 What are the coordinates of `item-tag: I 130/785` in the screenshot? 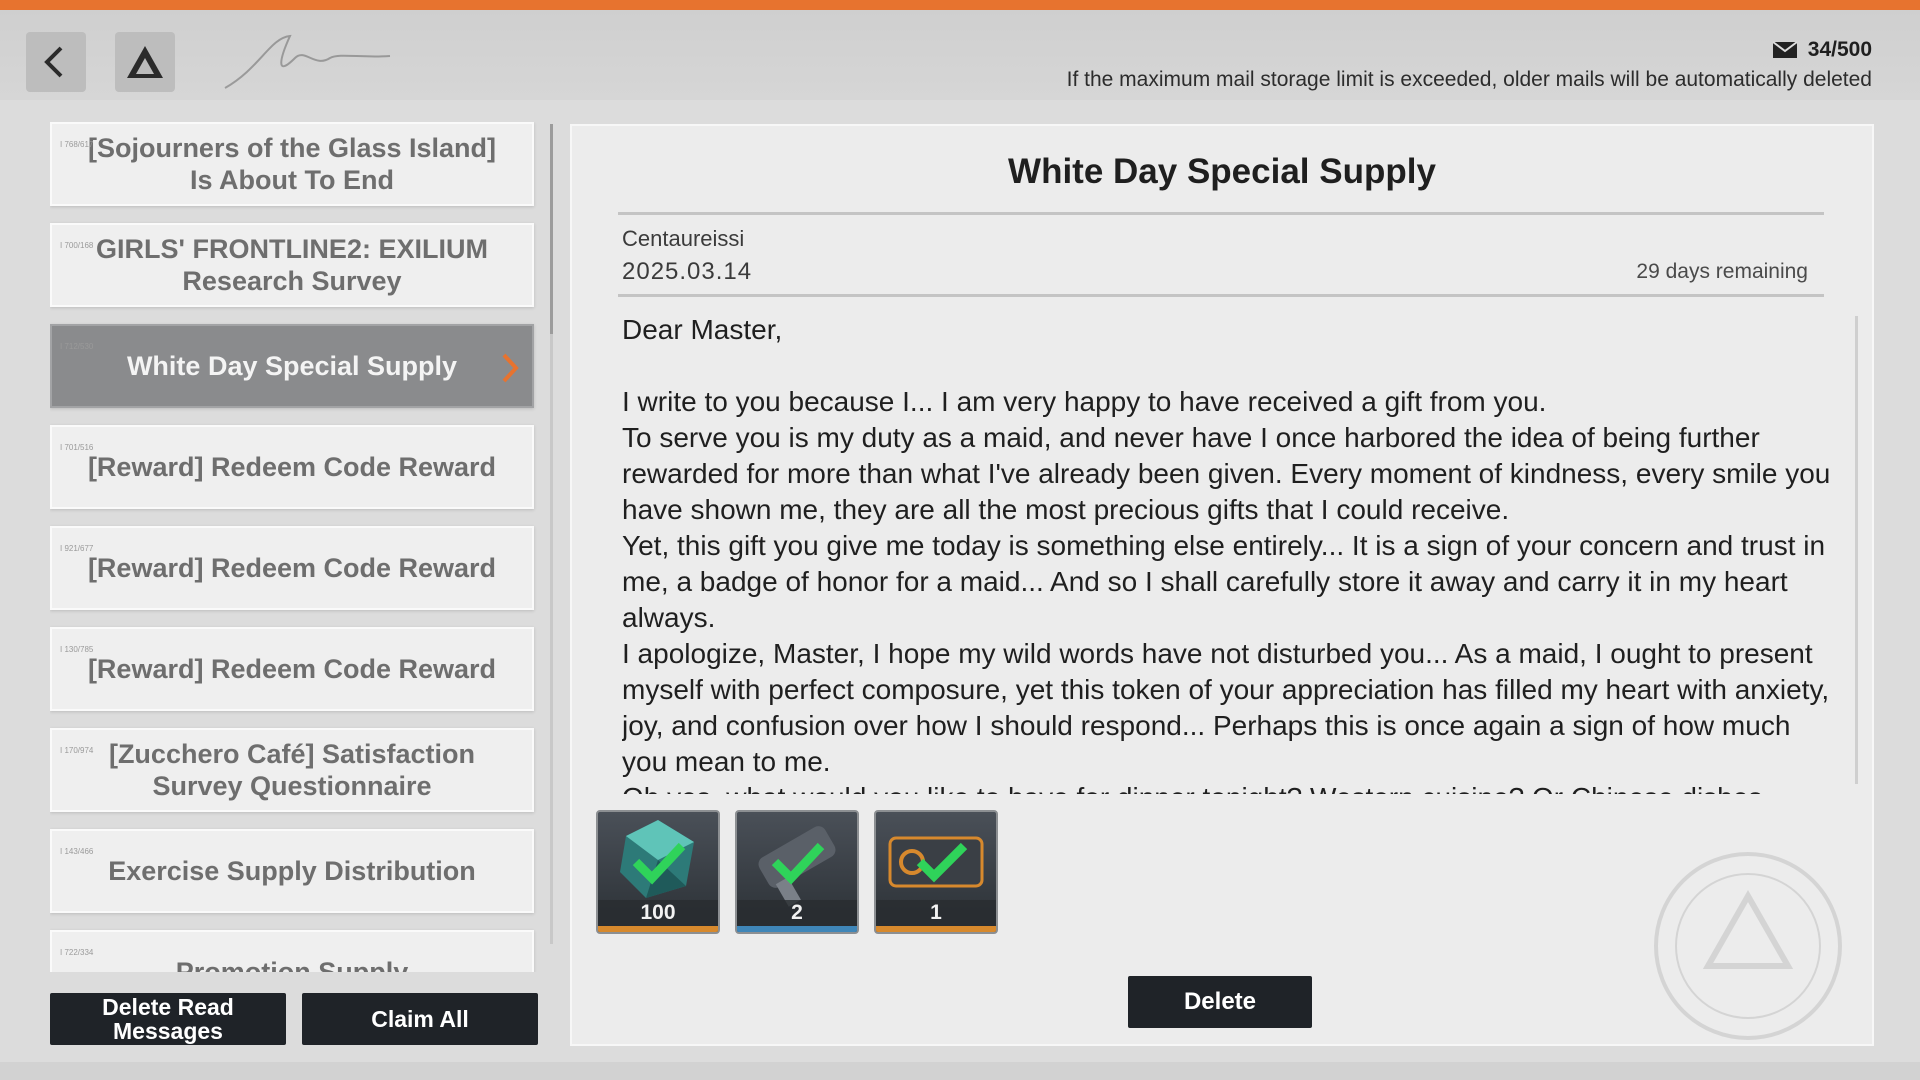 It's located at (77, 649).